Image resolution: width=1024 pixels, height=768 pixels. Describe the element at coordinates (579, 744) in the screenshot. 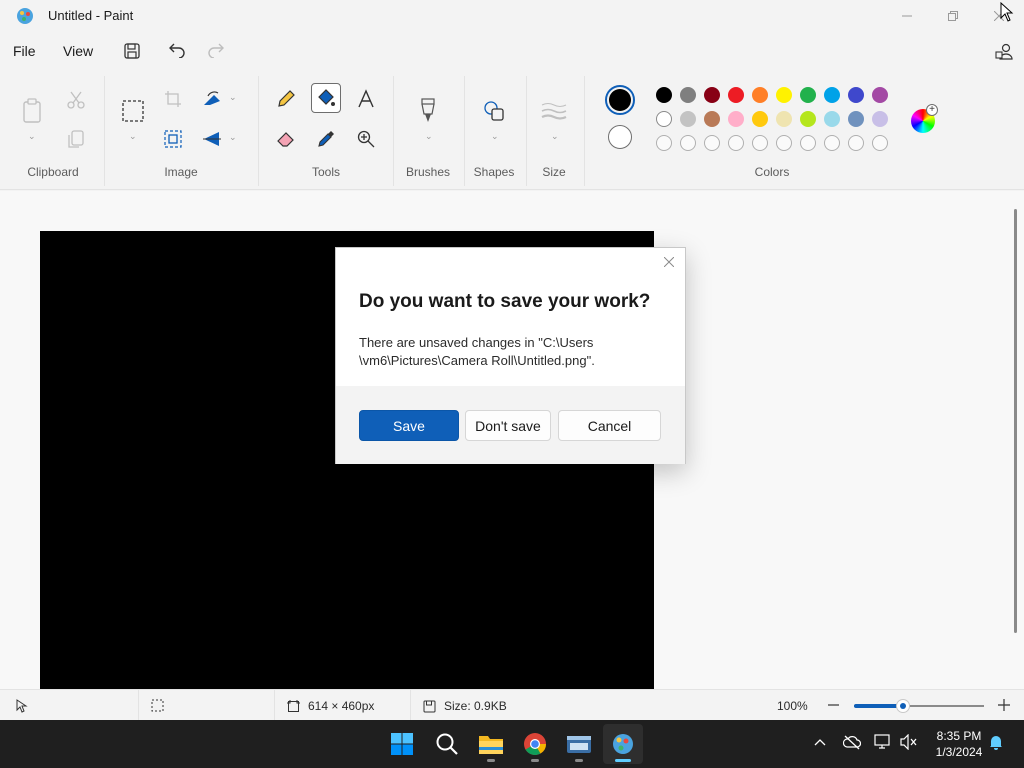

I see `terminal-button` at that location.